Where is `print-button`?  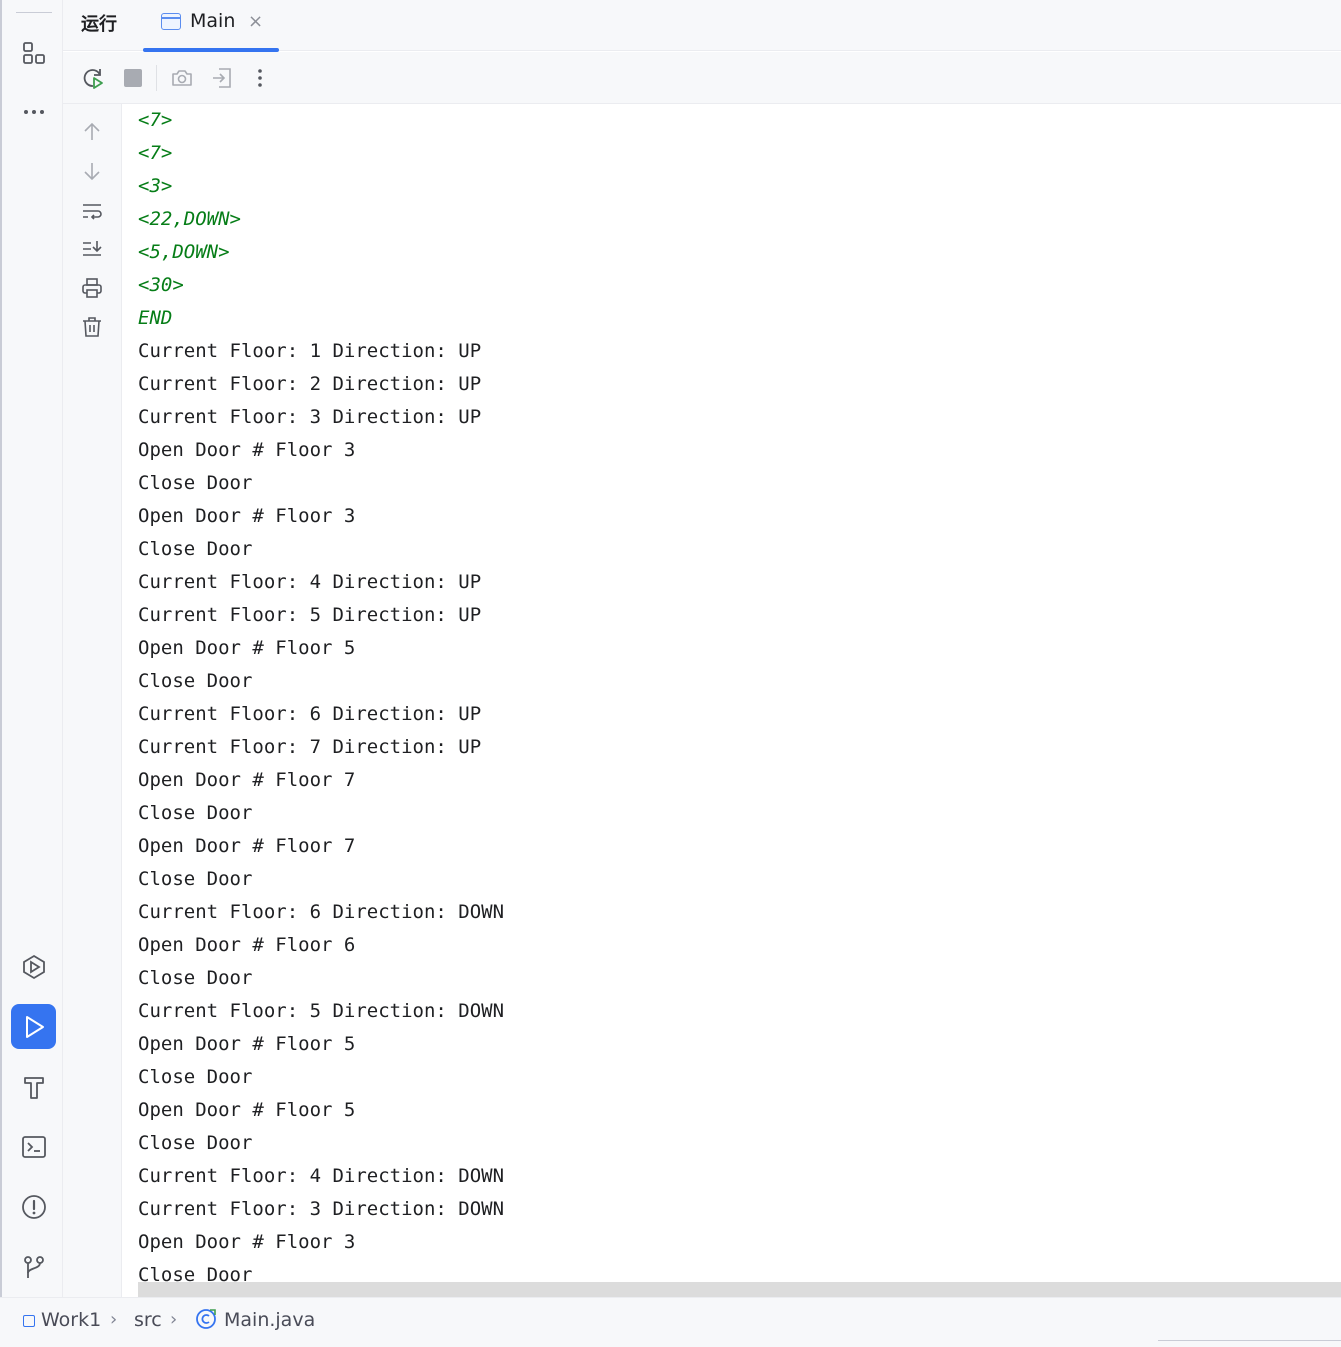
print-button is located at coordinates (92, 288).